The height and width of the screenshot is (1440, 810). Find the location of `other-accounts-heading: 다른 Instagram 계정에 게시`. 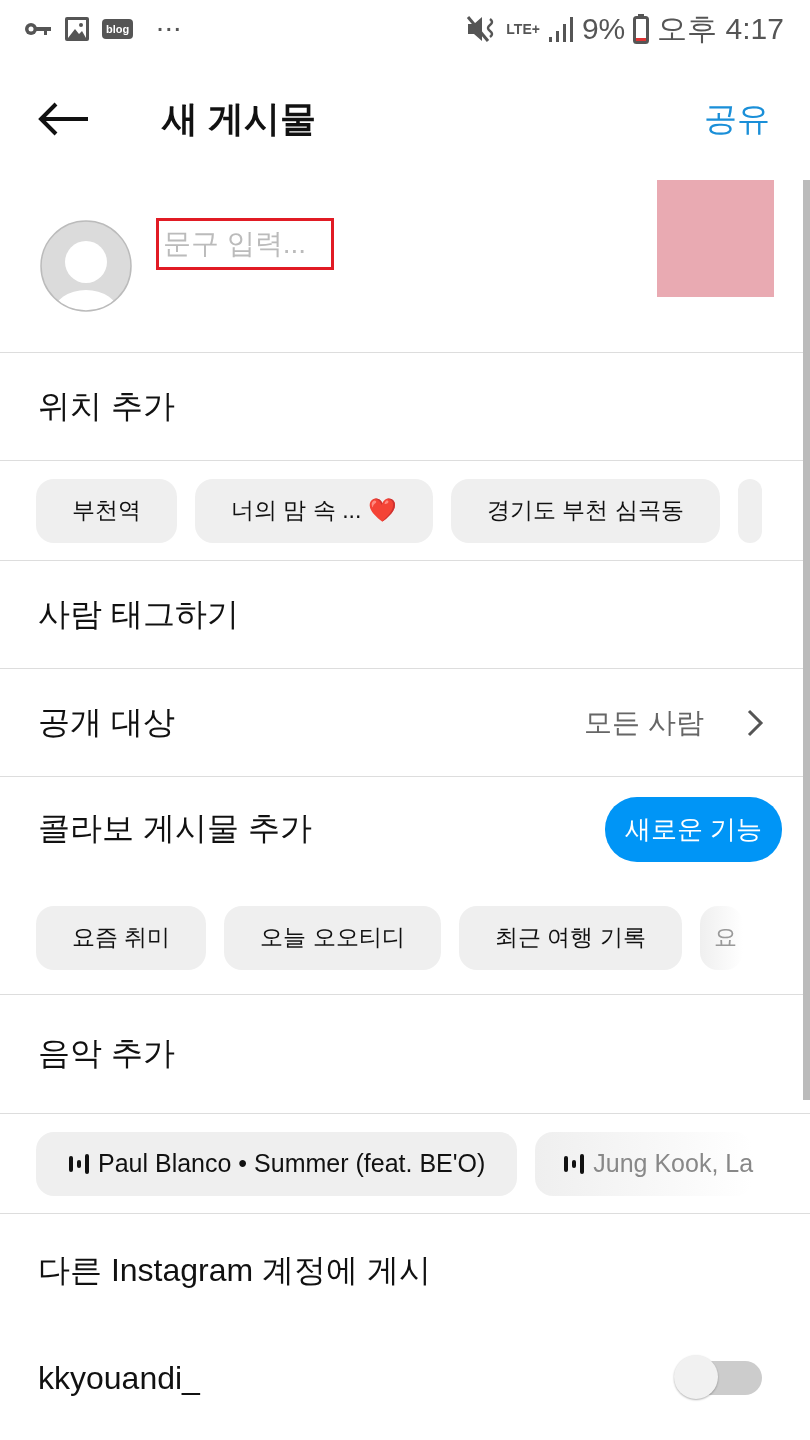

other-accounts-heading: 다른 Instagram 계정에 게시 is located at coordinates (235, 1270).